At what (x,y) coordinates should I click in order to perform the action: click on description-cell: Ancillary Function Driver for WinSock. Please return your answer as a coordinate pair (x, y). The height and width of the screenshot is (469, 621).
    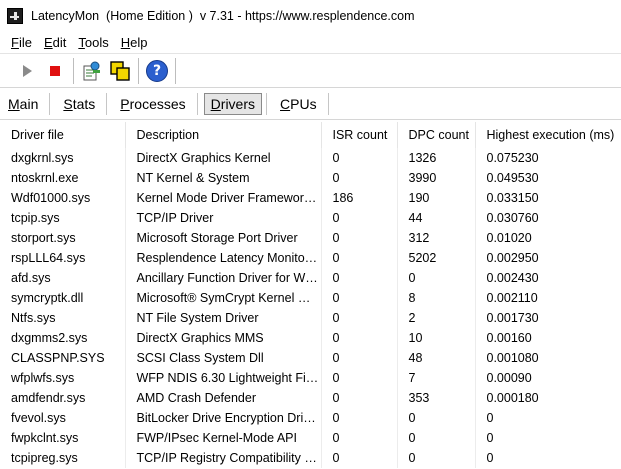
    Looking at the image, I should click on (223, 278).